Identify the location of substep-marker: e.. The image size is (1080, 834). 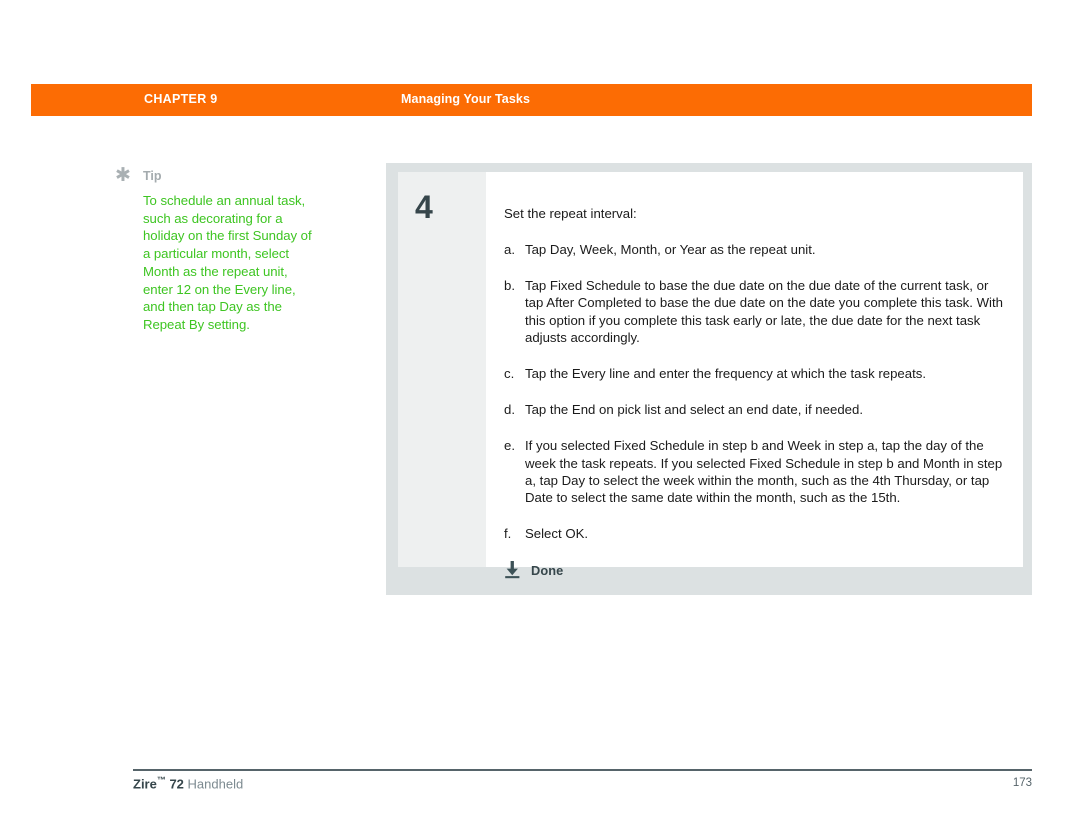
(509, 446).